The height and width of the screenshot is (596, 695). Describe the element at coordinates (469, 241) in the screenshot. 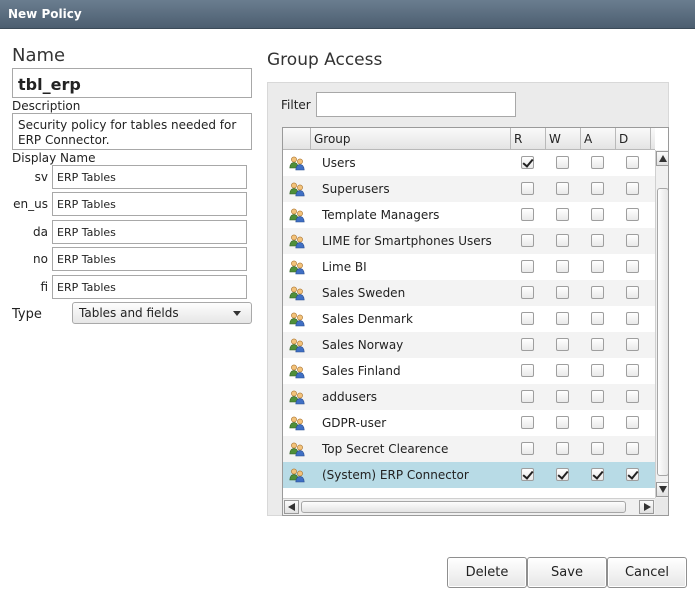

I see `table-row: LIME for Smartphones Users` at that location.